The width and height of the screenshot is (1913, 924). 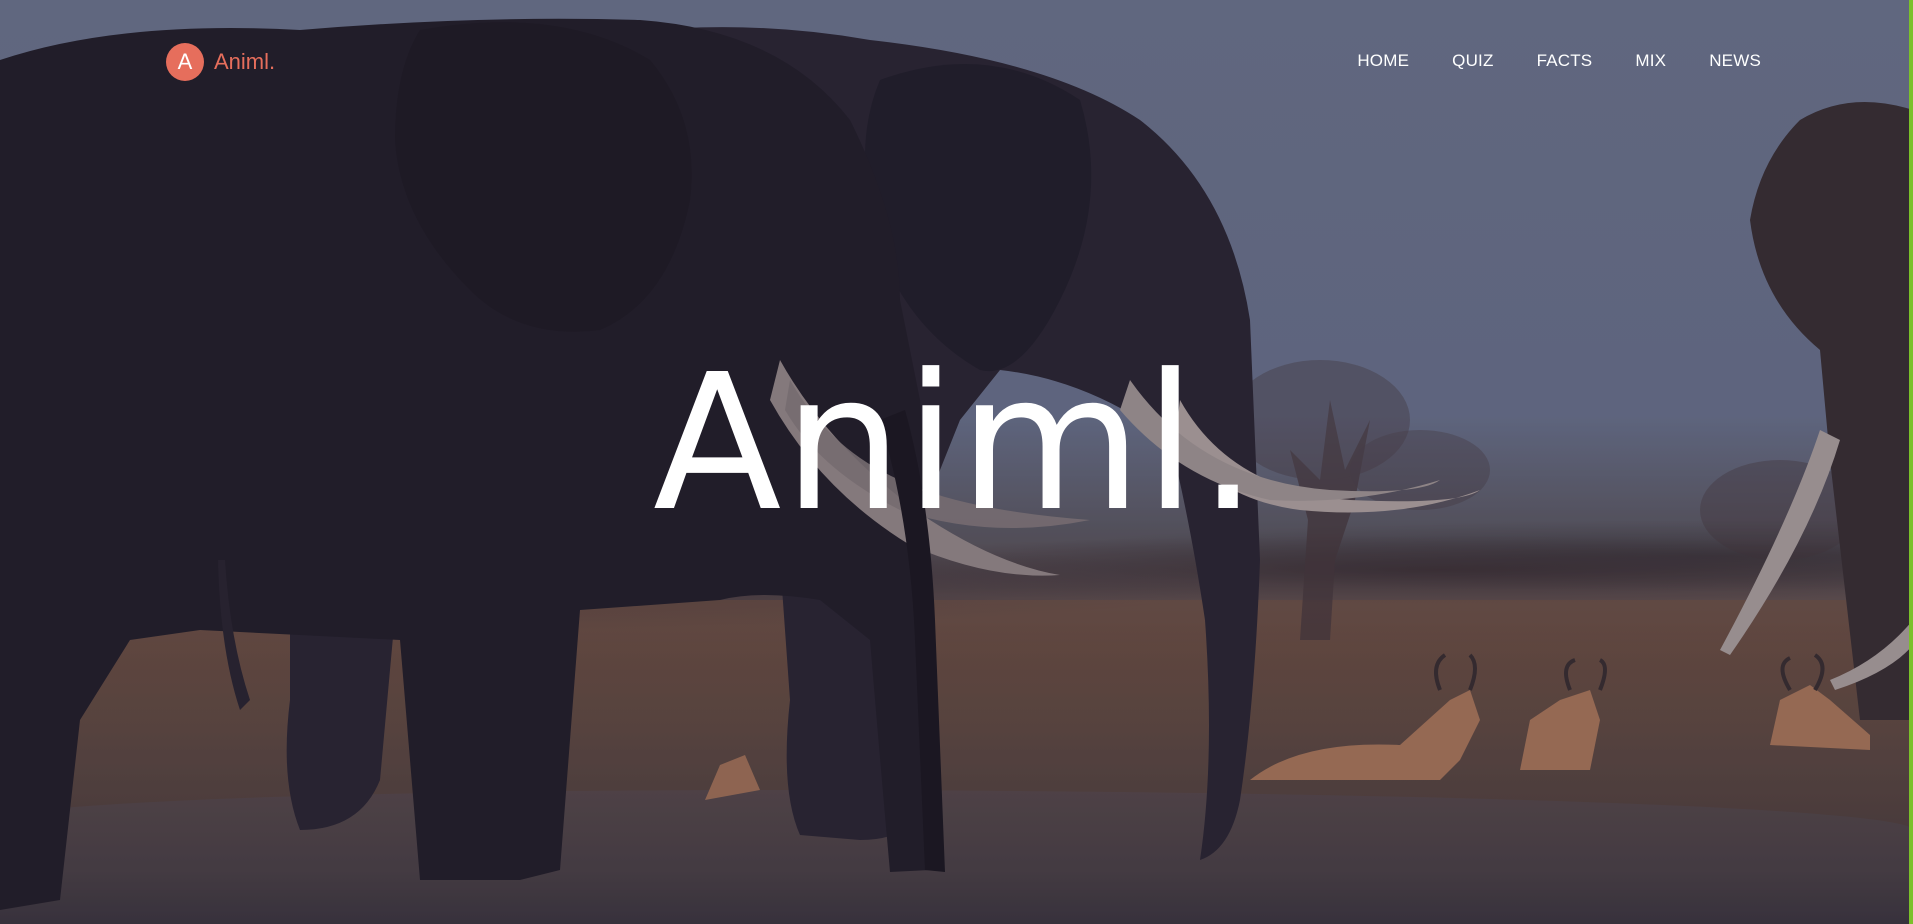 What do you see at coordinates (245, 61) in the screenshot?
I see `logo-text: Animl.` at bounding box center [245, 61].